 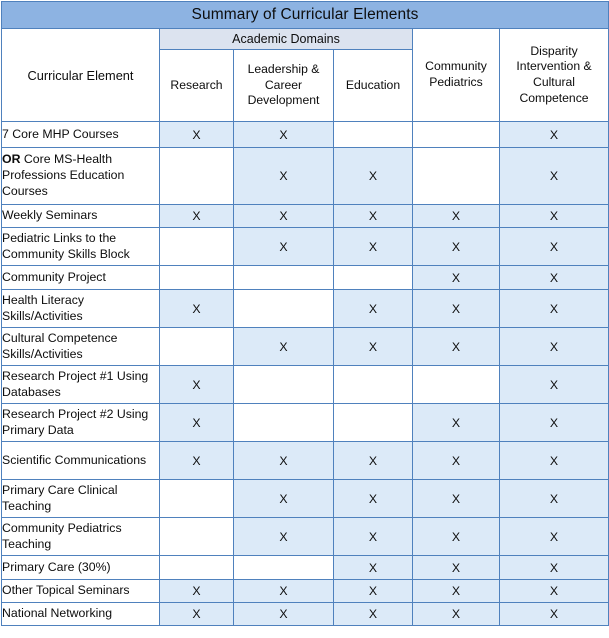 What do you see at coordinates (80, 614) in the screenshot?
I see `row-label: National Networking` at bounding box center [80, 614].